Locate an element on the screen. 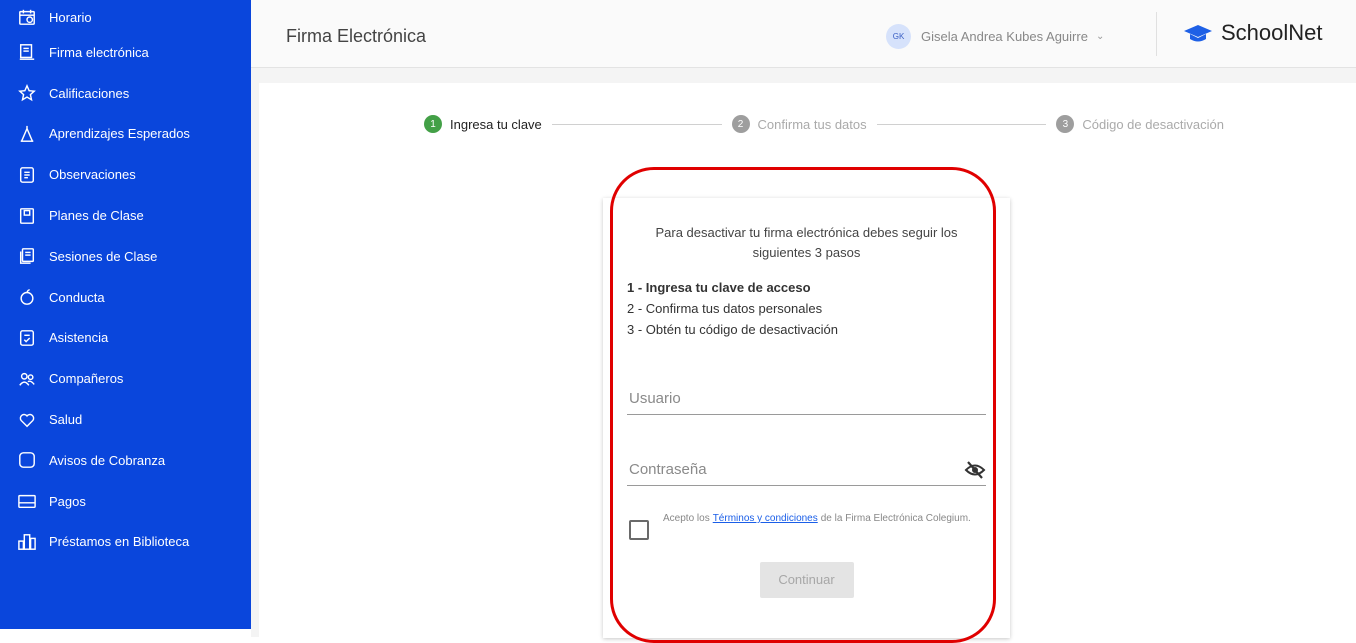 The image size is (1356, 643). terms-checkbox is located at coordinates (639, 530).